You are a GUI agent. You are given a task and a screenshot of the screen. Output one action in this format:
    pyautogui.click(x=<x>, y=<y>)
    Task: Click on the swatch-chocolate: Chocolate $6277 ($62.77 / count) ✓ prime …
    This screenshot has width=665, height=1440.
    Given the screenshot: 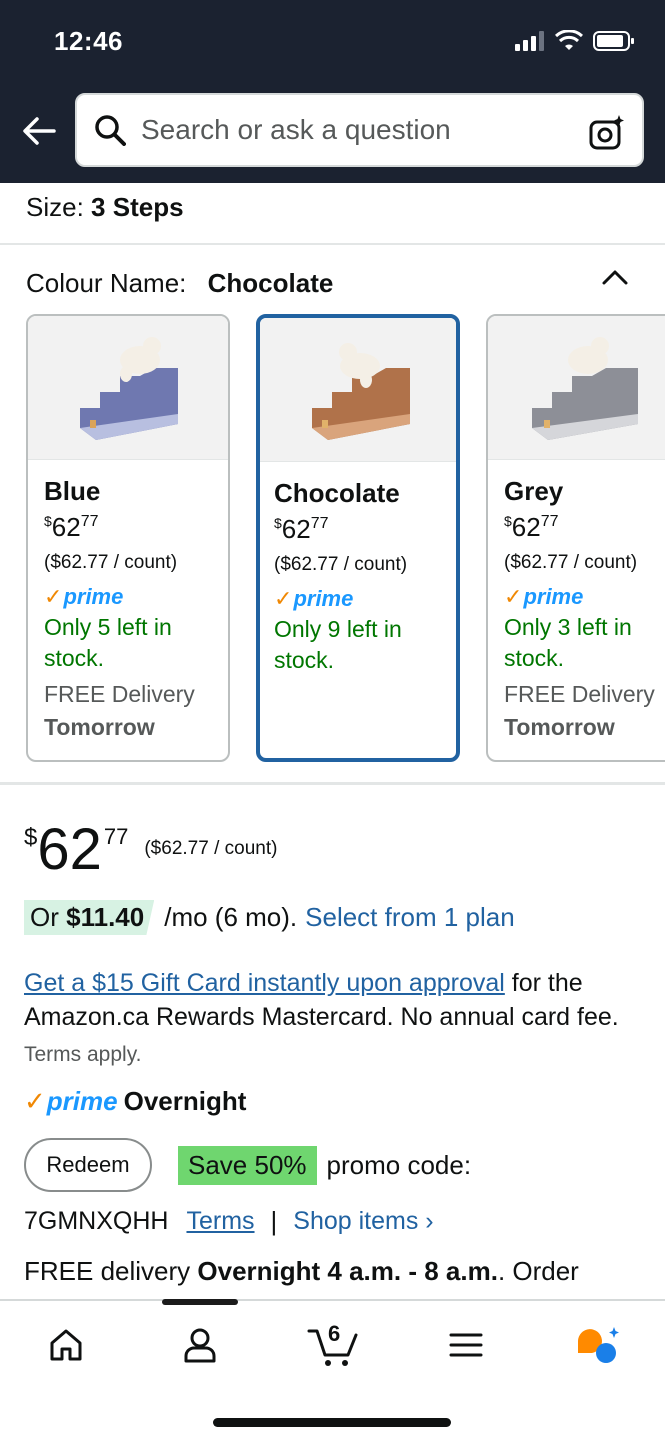 What is the action you would take?
    pyautogui.click(x=358, y=538)
    